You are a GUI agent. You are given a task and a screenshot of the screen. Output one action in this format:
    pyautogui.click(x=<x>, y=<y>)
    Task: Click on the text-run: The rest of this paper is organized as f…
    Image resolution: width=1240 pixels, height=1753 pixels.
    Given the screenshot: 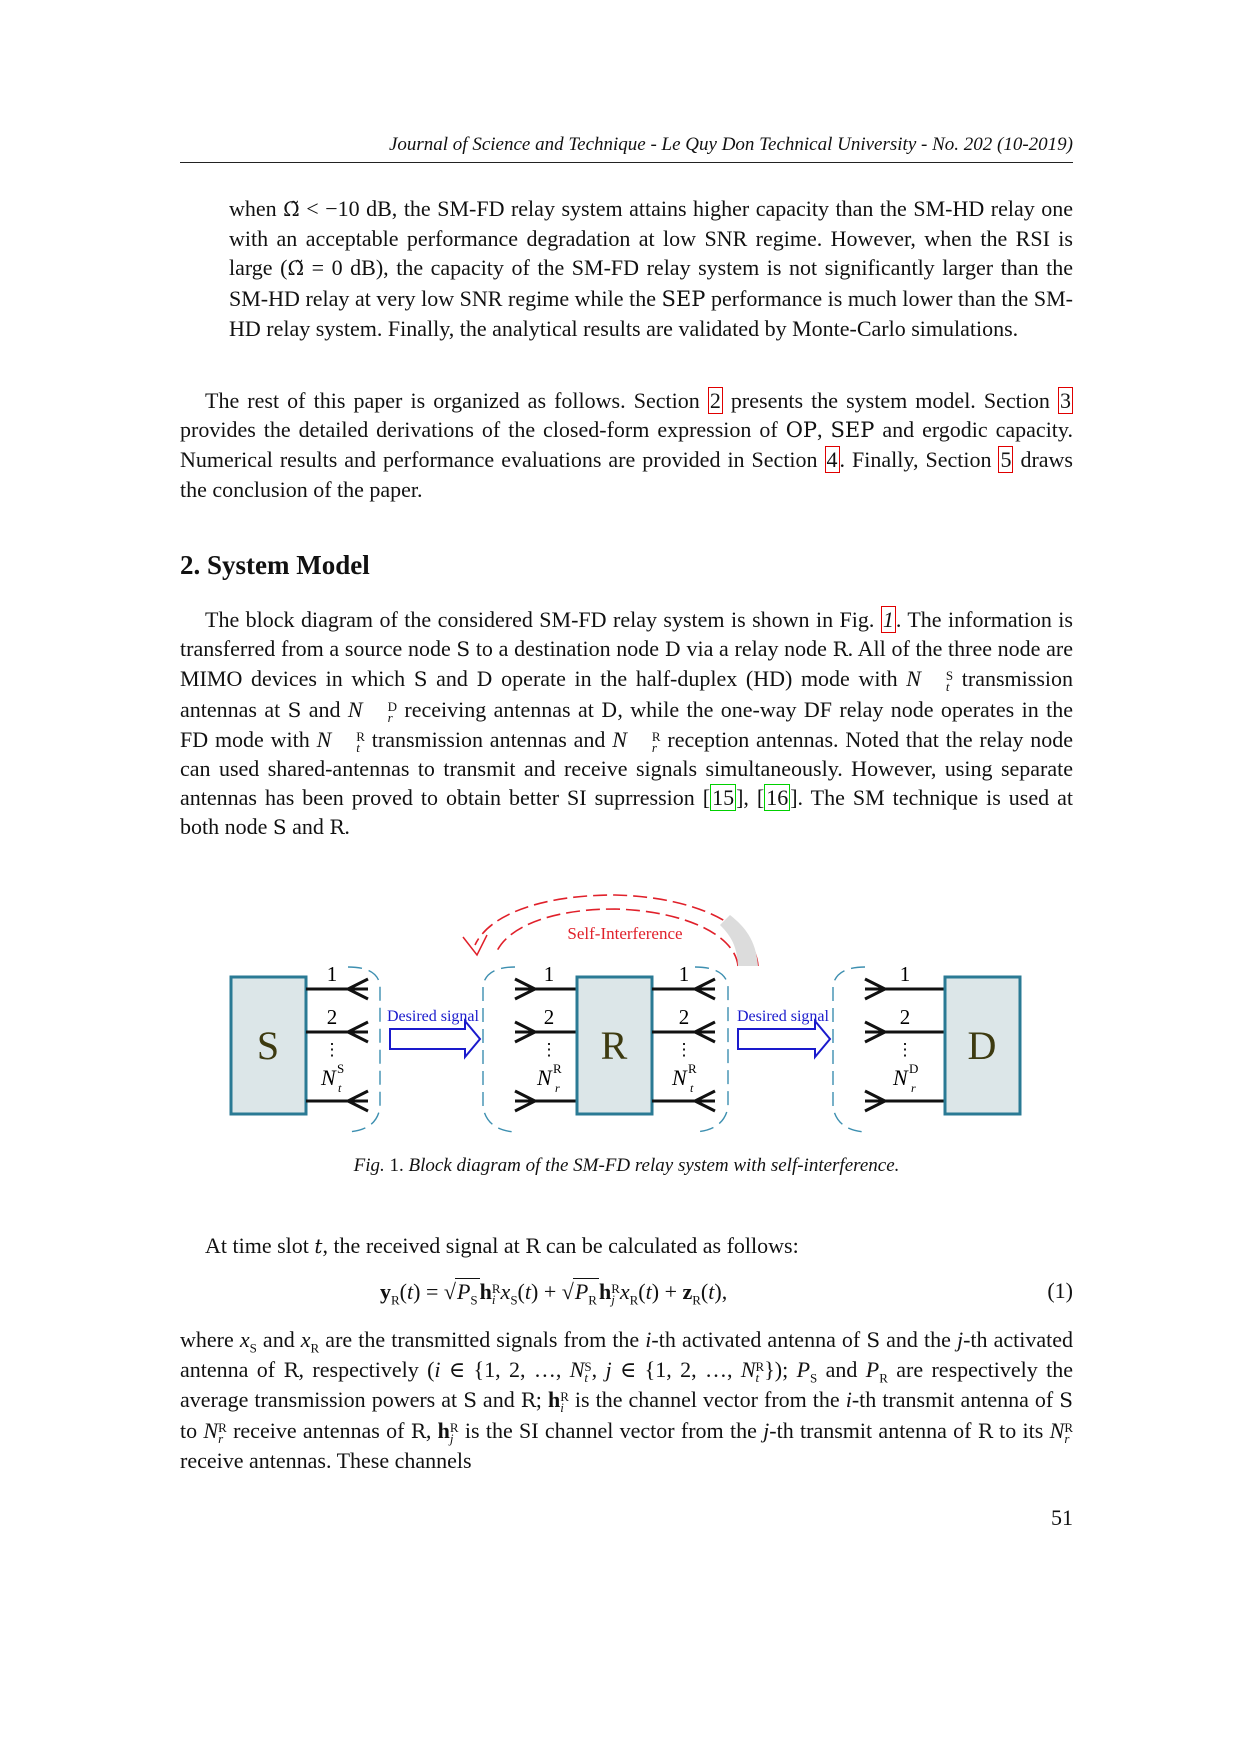 What is the action you would take?
    pyautogui.click(x=456, y=400)
    